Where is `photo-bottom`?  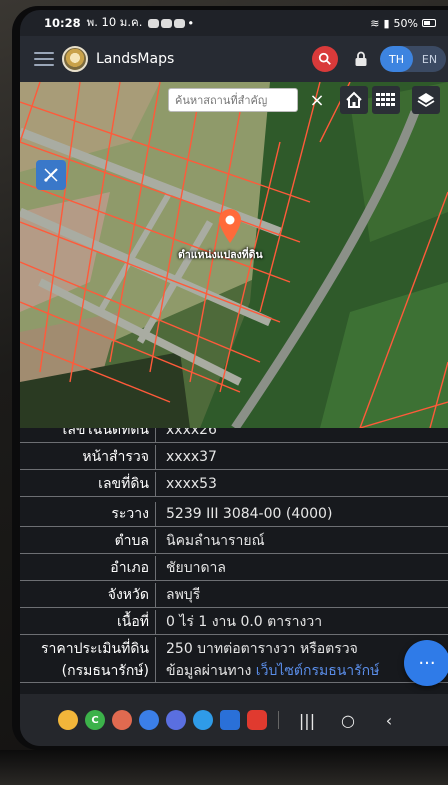 photo-bottom is located at coordinates (224, 767).